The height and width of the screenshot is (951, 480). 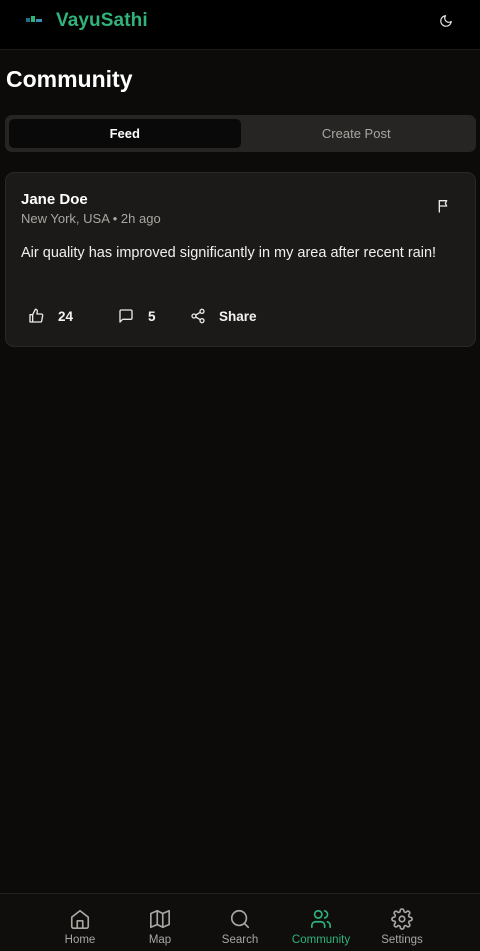 I want to click on community-tabs: Feed Create Post, so click(x=240, y=133).